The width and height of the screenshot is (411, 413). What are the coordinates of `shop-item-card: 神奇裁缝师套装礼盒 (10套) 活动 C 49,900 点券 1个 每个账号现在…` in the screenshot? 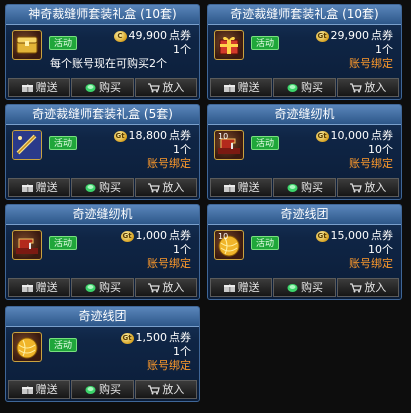 It's located at (102, 52).